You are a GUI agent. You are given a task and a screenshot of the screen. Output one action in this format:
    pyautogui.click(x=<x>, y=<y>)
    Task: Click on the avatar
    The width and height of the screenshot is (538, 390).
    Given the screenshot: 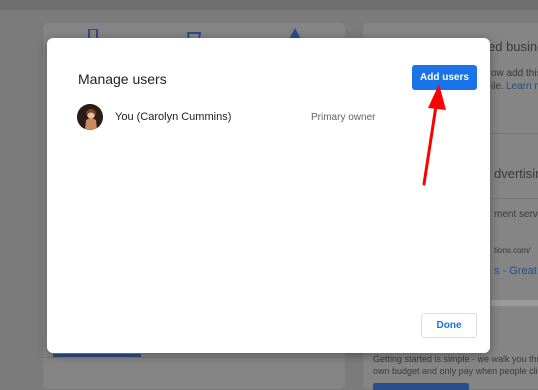 What is the action you would take?
    pyautogui.click(x=90, y=117)
    